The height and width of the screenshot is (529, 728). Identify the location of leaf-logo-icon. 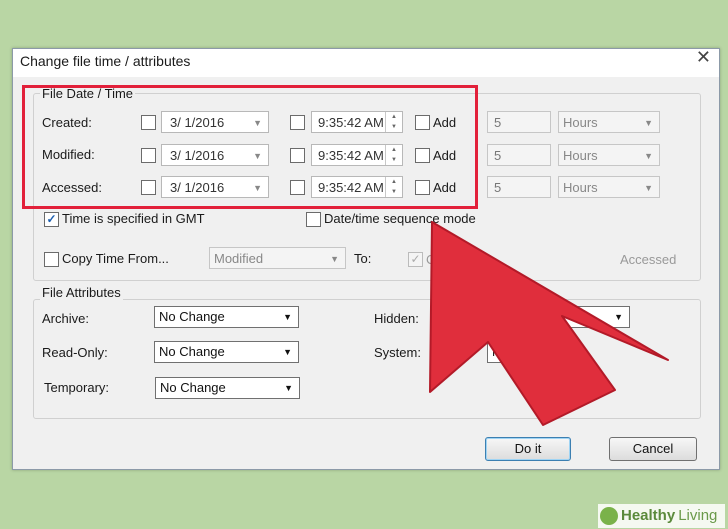
(609, 516).